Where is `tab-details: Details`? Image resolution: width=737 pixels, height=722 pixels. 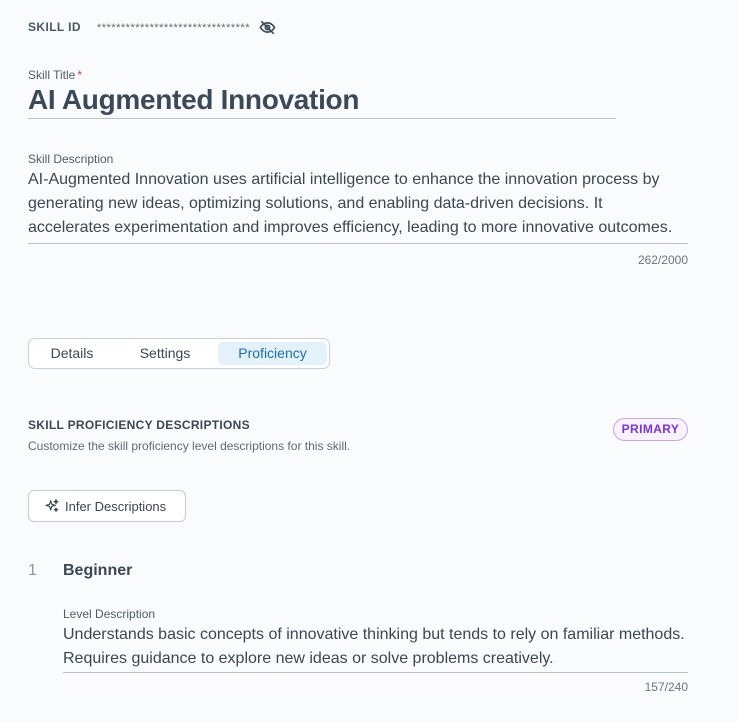
tab-details: Details is located at coordinates (72, 353).